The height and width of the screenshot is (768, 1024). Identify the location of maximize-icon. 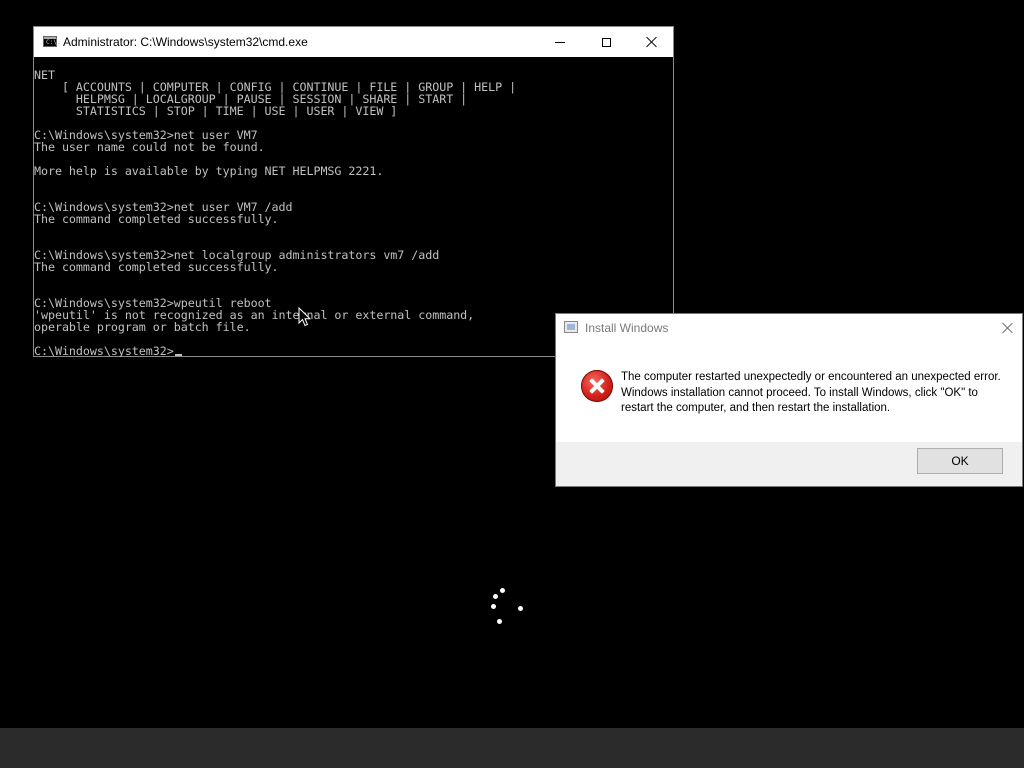
(606, 42).